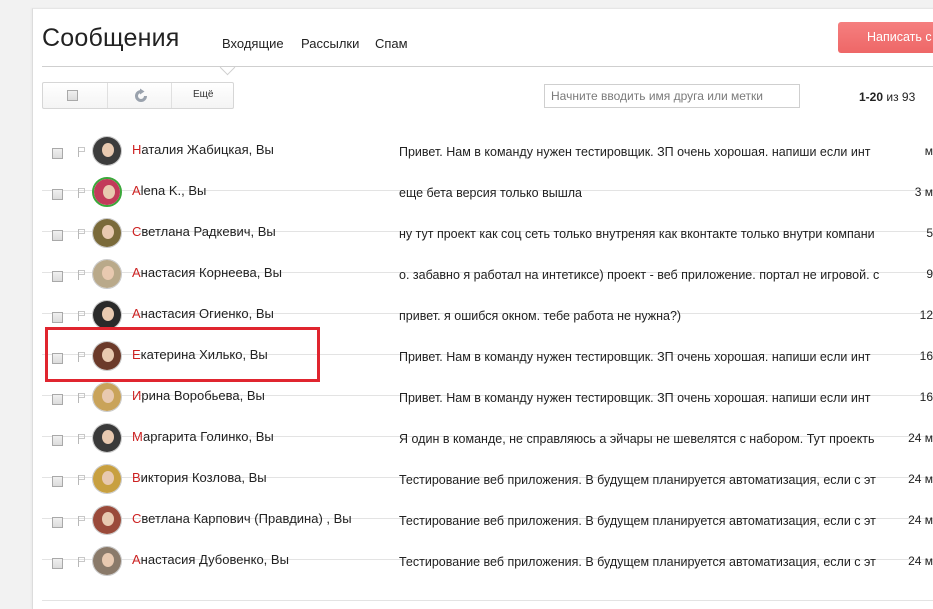  What do you see at coordinates (203, 477) in the screenshot?
I see `sender-name-rest: иктория Козлова, Вы` at bounding box center [203, 477].